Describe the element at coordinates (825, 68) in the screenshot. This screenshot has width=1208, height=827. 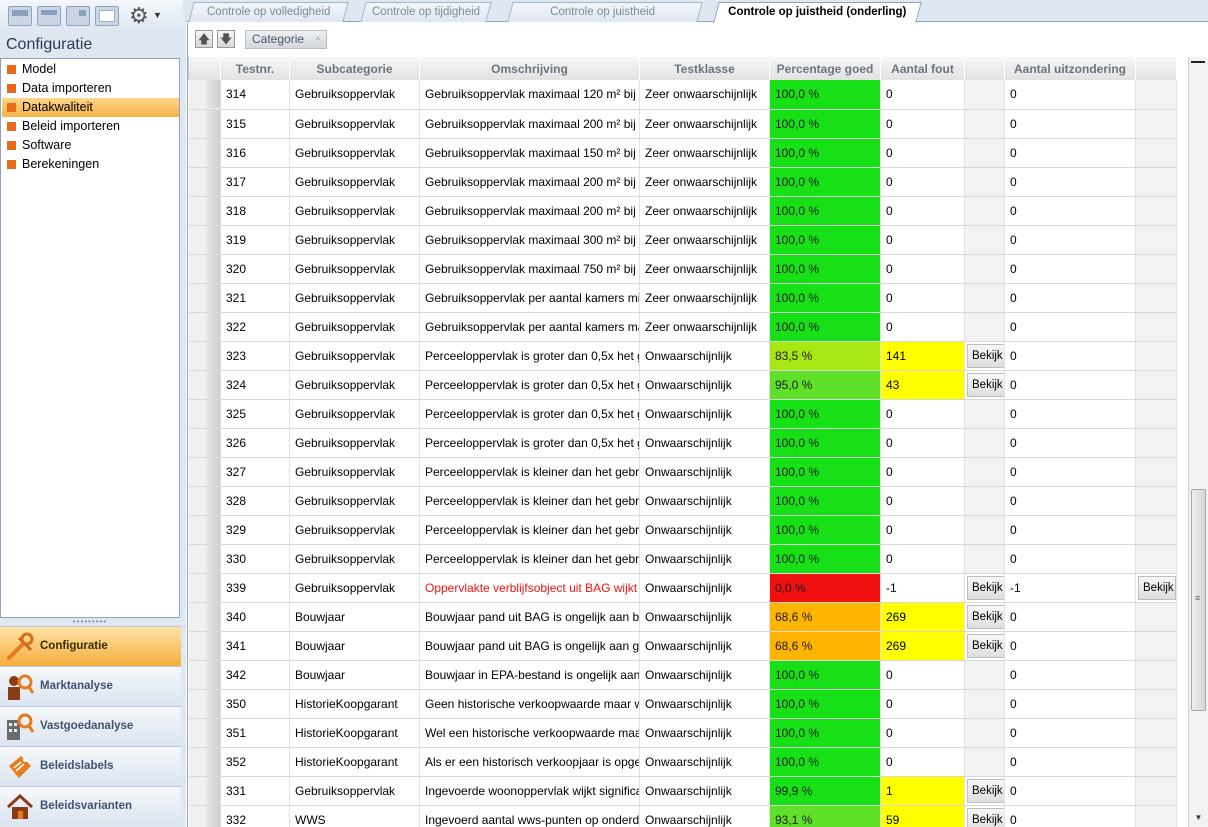
I see `col-percentage-goed-header: Percentage goed` at that location.